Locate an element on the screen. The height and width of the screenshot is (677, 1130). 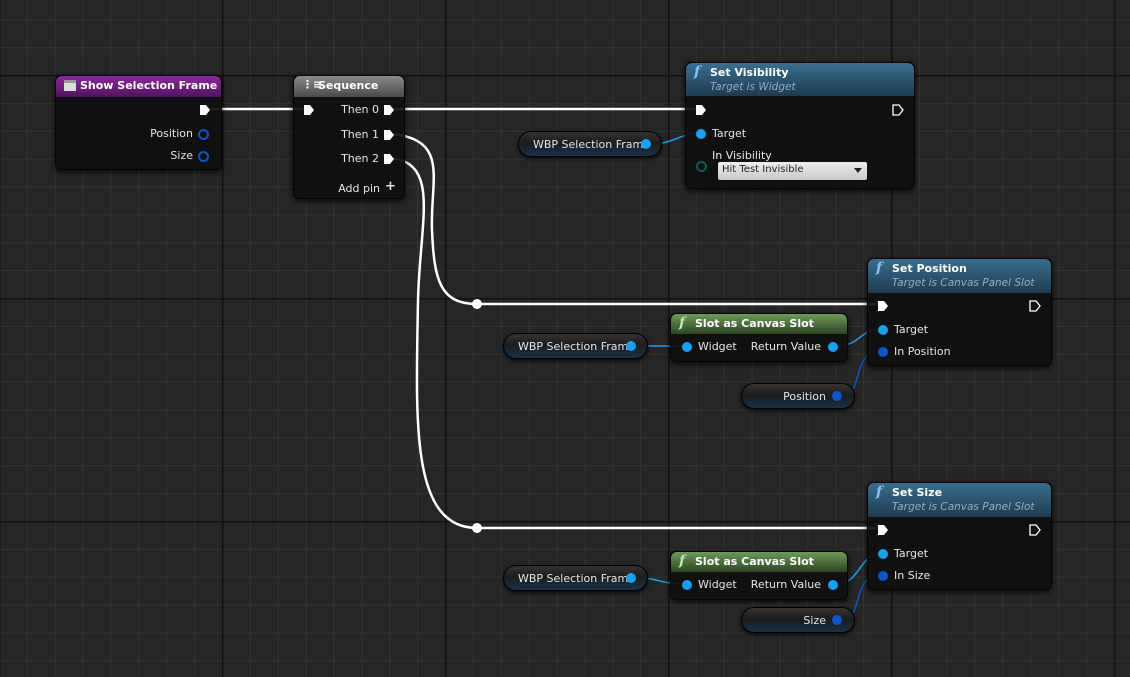
pin-label-then1: Then 1 is located at coordinates (360, 134).